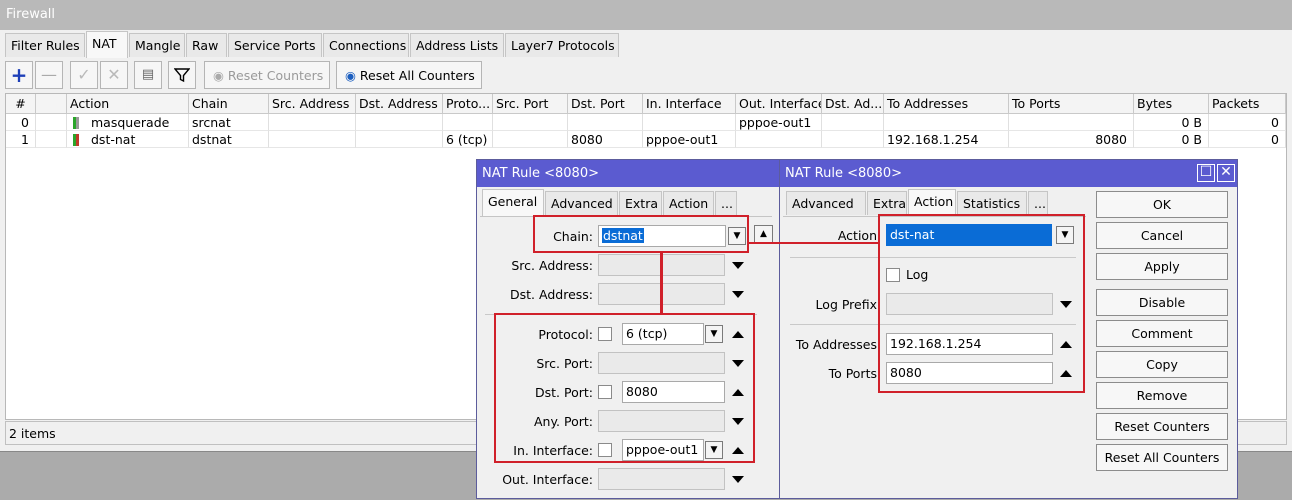 The image size is (1292, 500). What do you see at coordinates (51, 139) in the screenshot?
I see `table-row-1-flags` at bounding box center [51, 139].